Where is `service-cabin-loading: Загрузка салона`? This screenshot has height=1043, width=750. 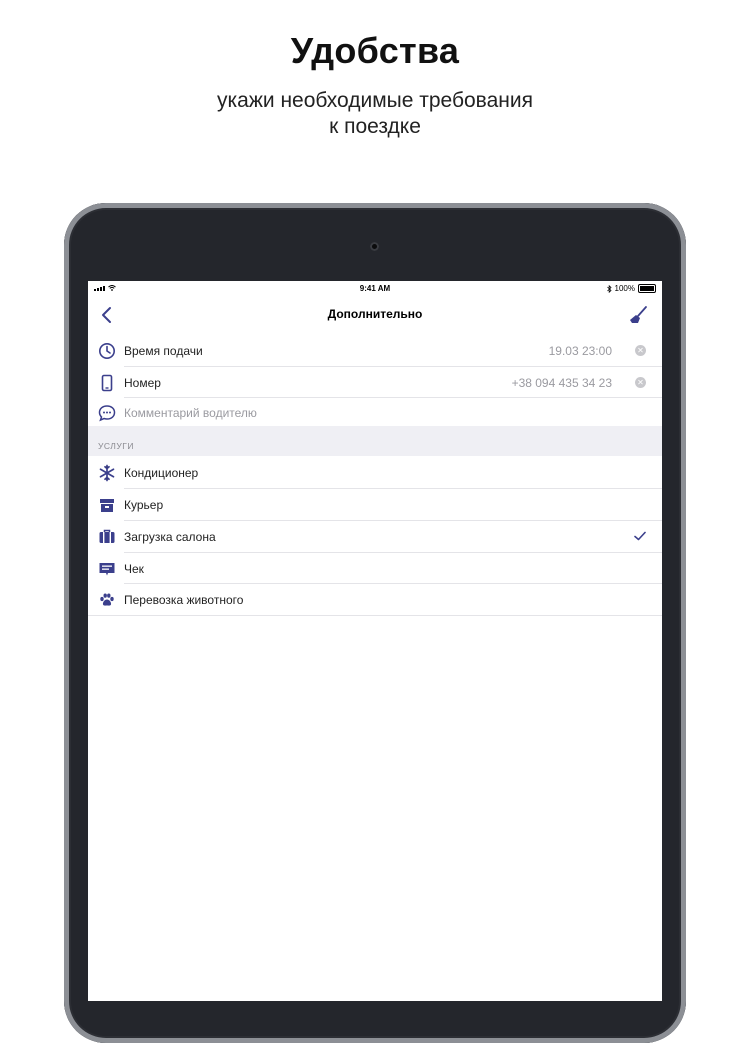 service-cabin-loading: Загрузка салона is located at coordinates (375, 536).